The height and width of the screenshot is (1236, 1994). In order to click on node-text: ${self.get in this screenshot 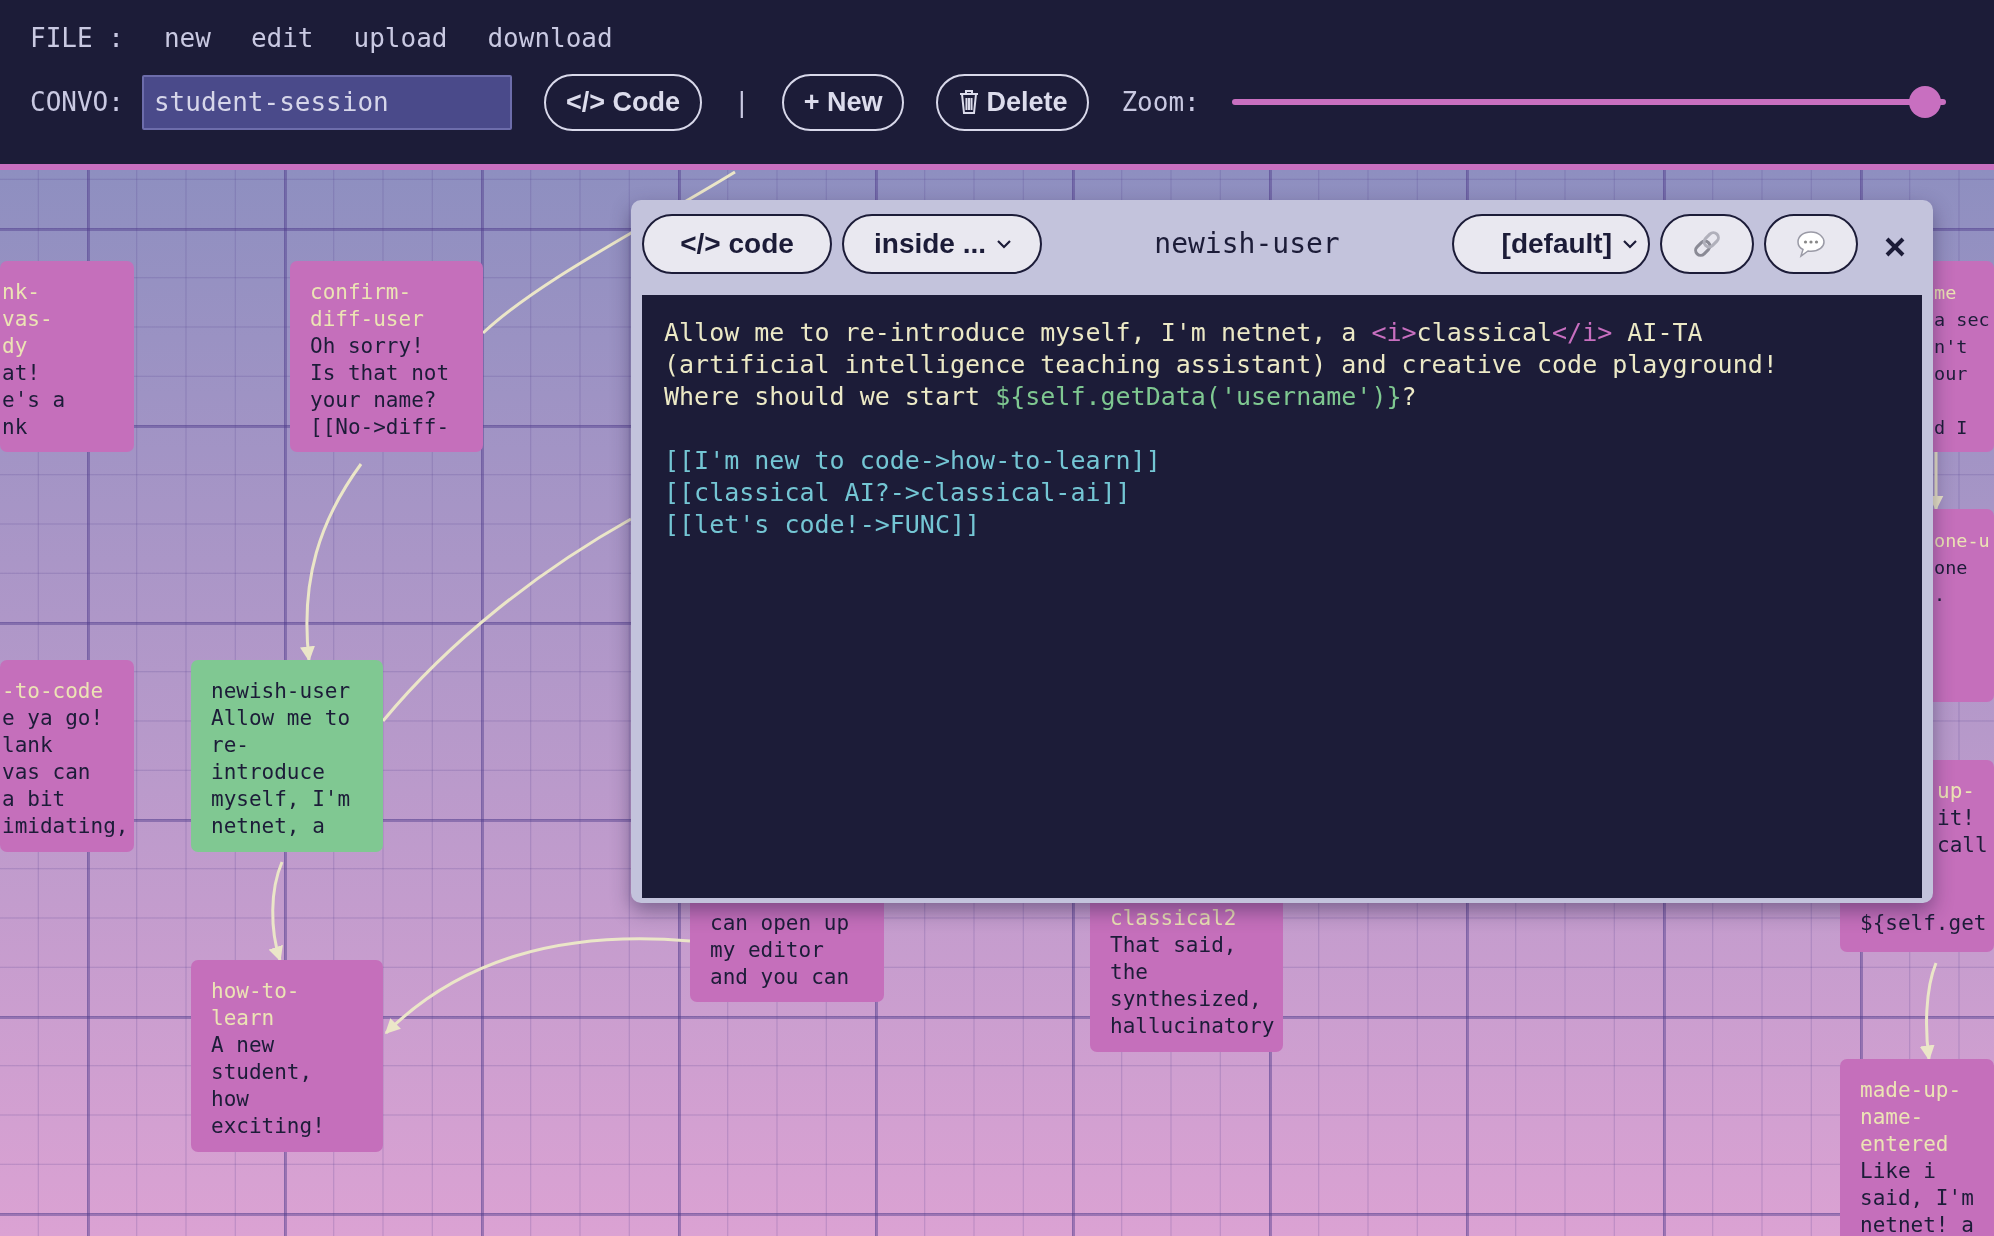, I will do `click(1923, 923)`.